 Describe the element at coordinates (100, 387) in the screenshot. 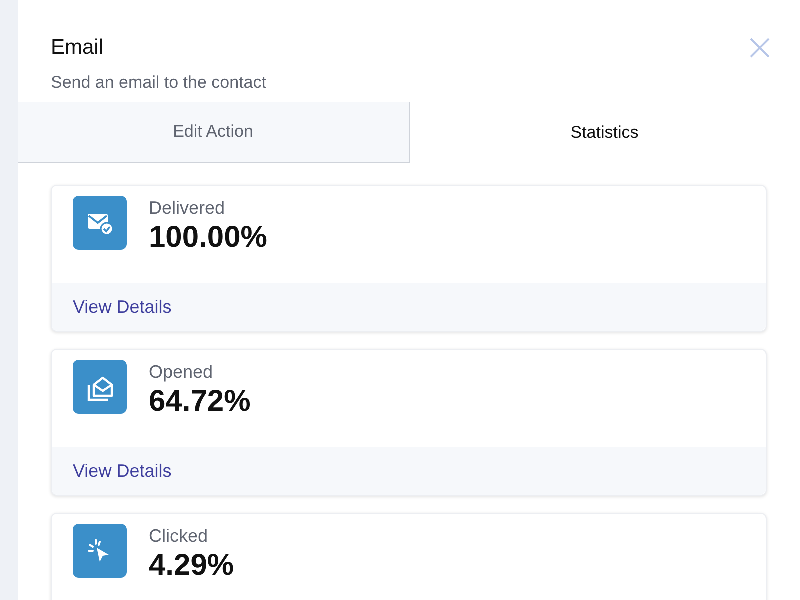

I see `open-envelope-icon` at that location.